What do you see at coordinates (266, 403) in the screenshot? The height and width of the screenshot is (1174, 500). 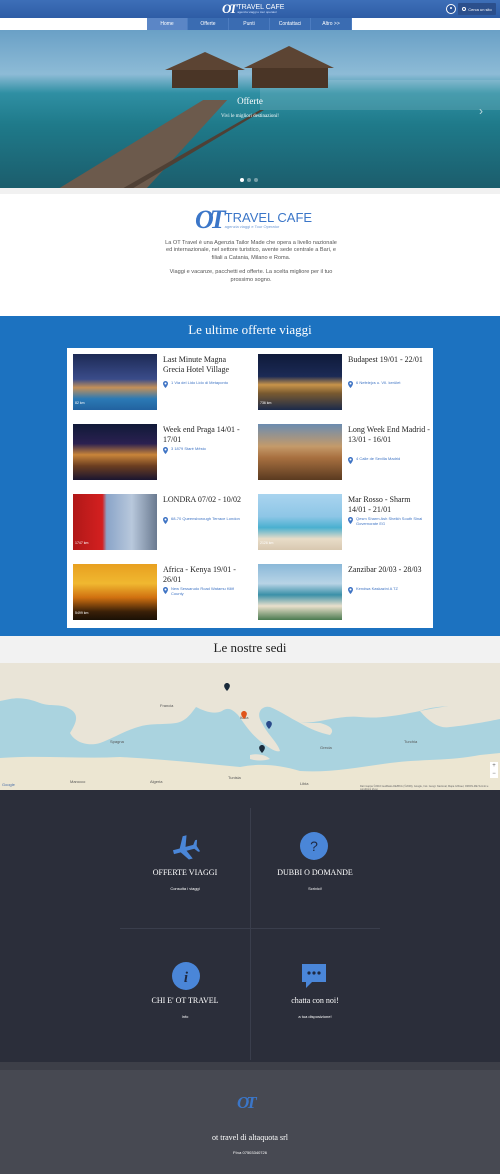 I see `offer-distance: 736 km` at bounding box center [266, 403].